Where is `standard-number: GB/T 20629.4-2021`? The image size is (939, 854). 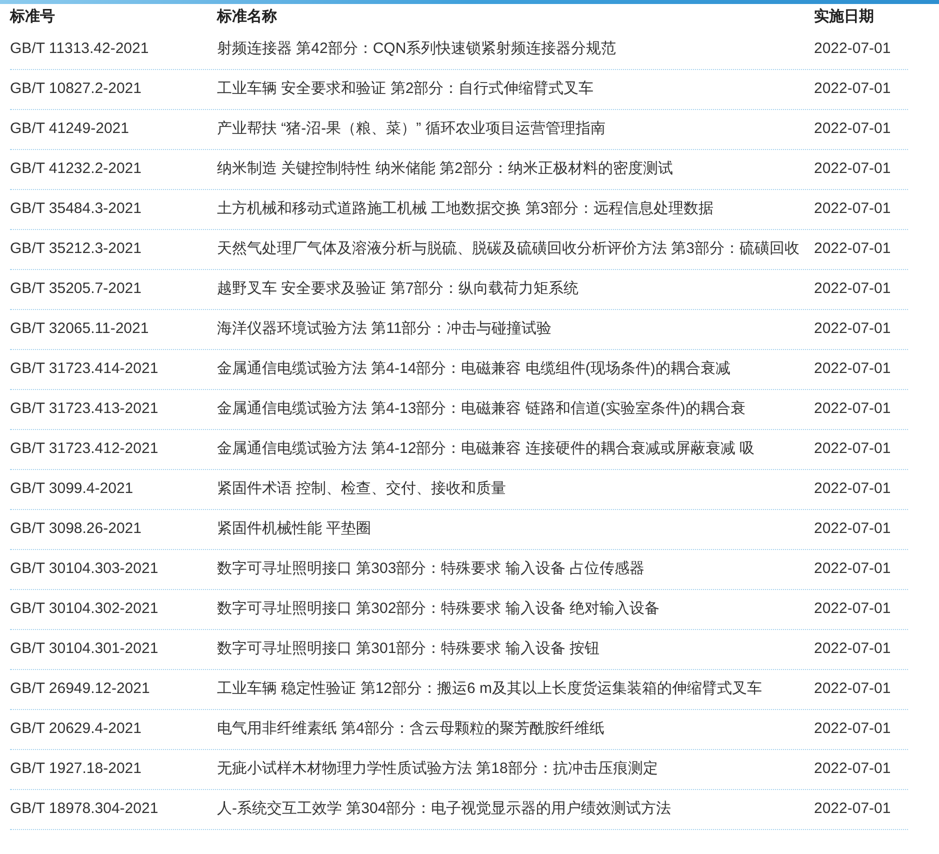 standard-number: GB/T 20629.4-2021 is located at coordinates (76, 729).